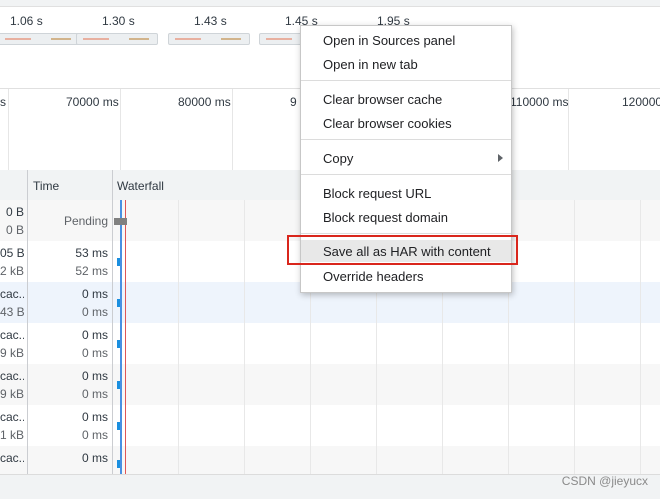 Image resolution: width=660 pixels, height=499 pixels. Describe the element at coordinates (330, 425) in the screenshot. I see `table-row: cac... 1 kB 0 ms 0 ms` at that location.